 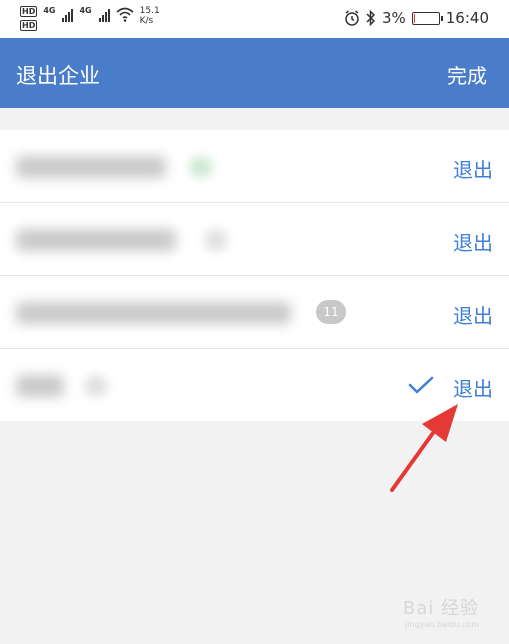 I want to click on app-bar: 退出企业 完成, so click(x=254, y=73).